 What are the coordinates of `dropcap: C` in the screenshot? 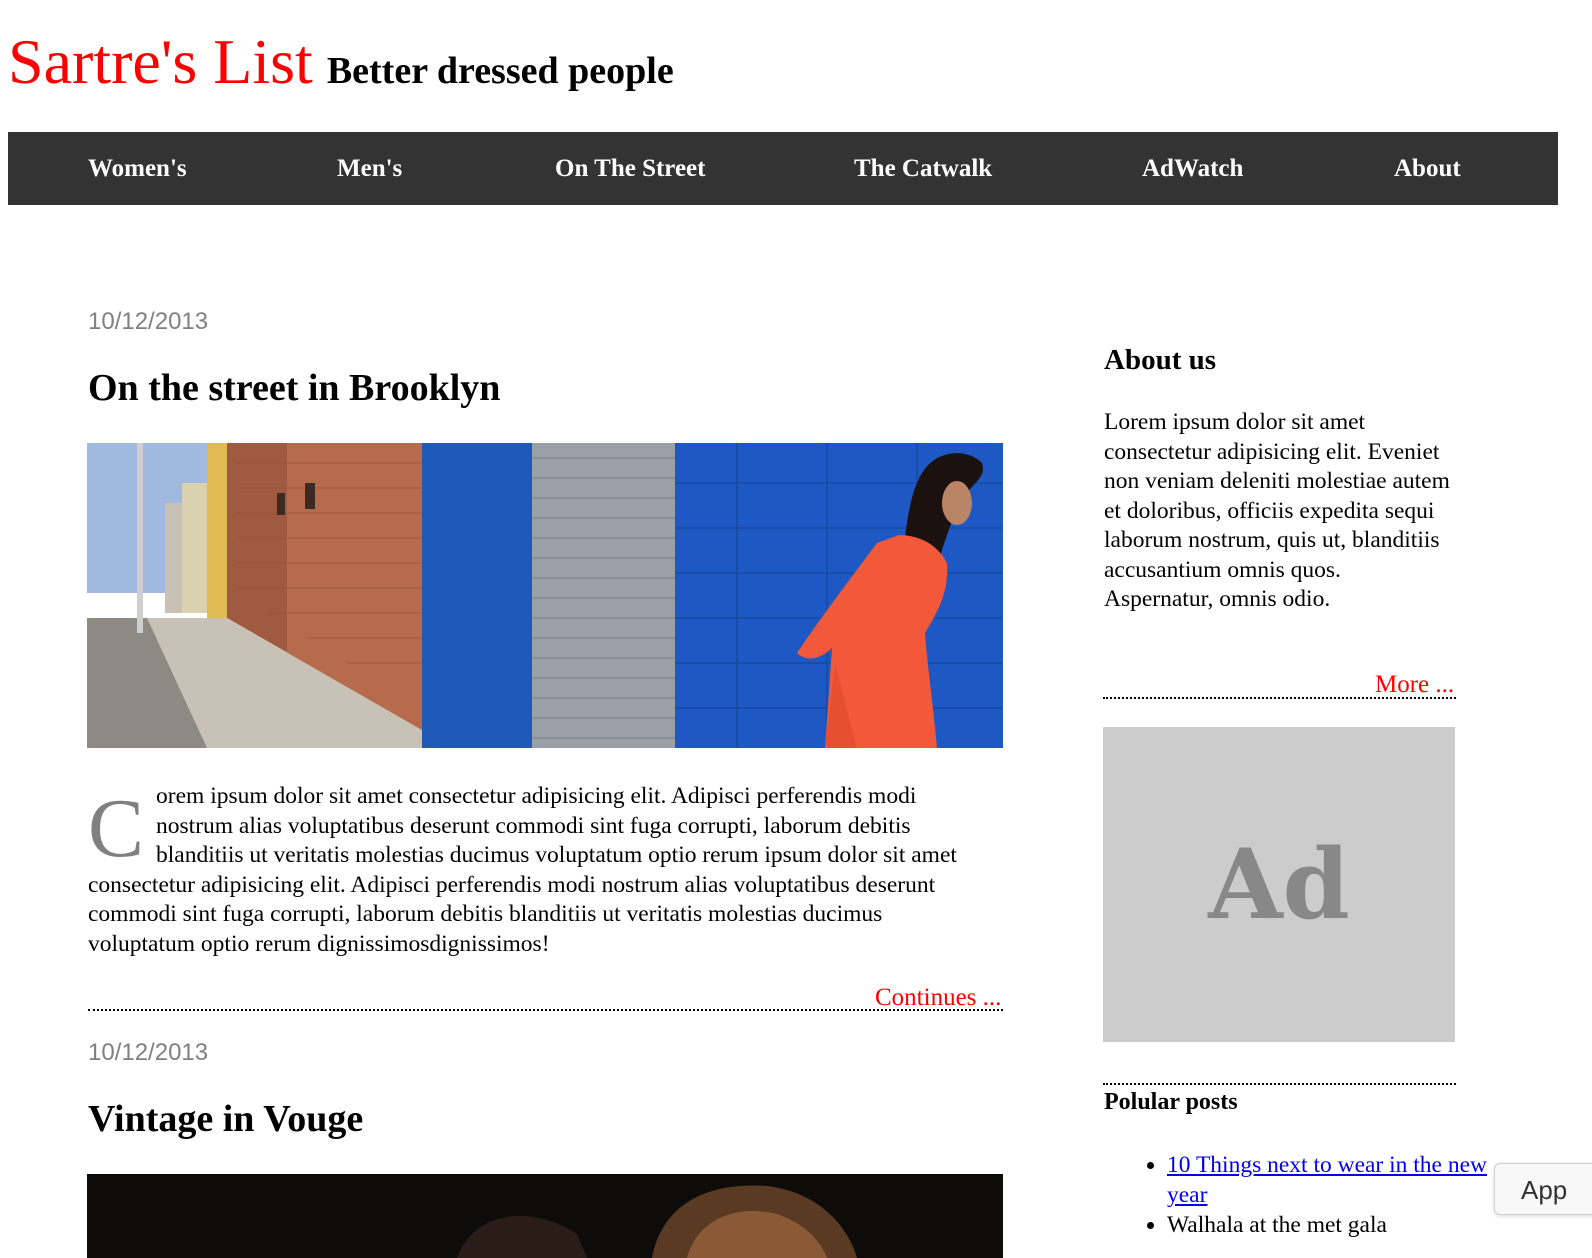 It's located at (116, 828).